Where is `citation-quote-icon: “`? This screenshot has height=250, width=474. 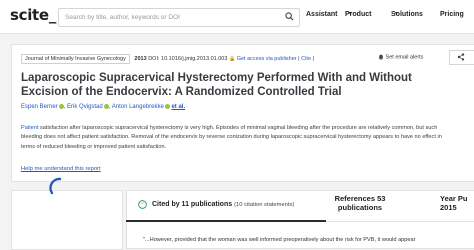 citation-quote-icon: “ is located at coordinates (142, 204).